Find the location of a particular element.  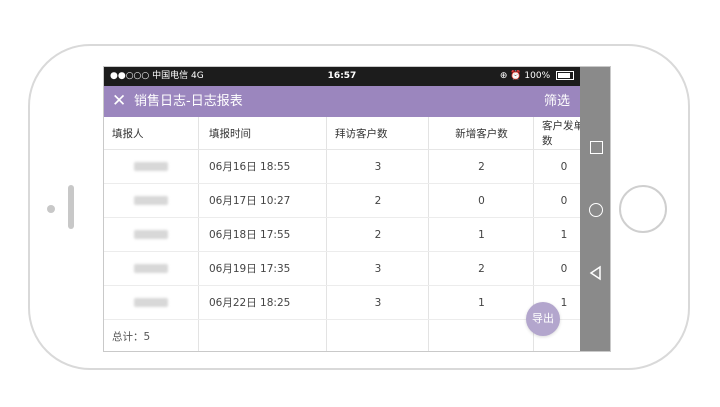

page-title: 销售日志-日志报表 is located at coordinates (188, 101).